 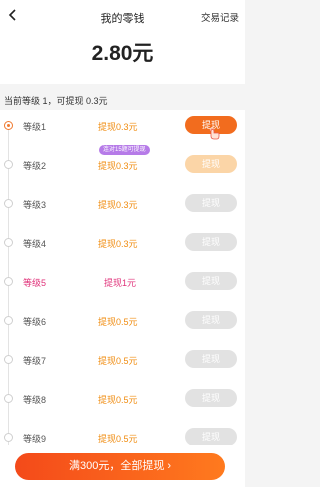 I want to click on level-row: 等级9 提现0.5元 提现, so click(x=122, y=433).